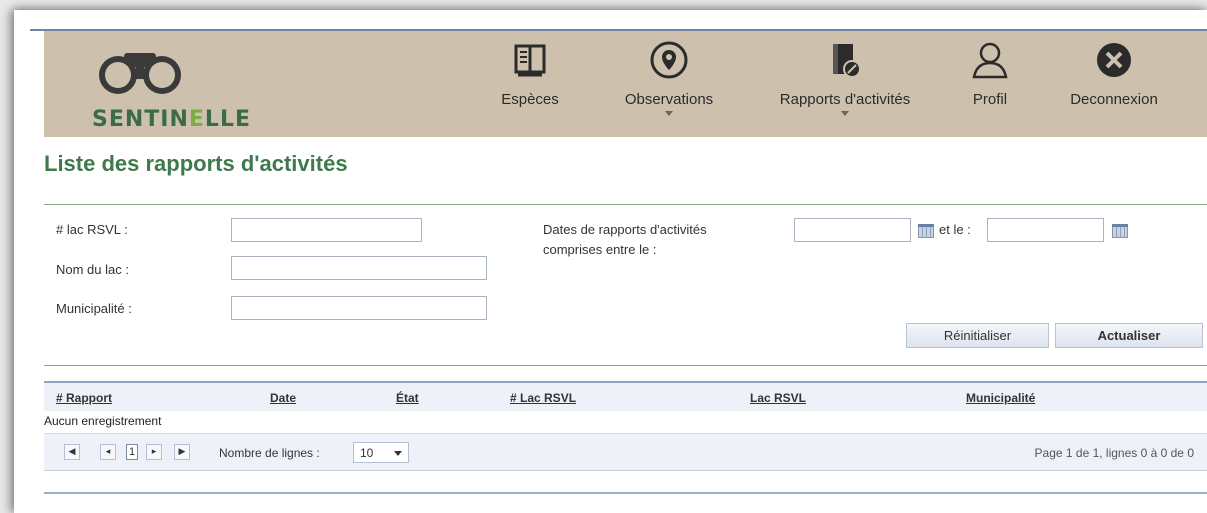  What do you see at coordinates (977, 335) in the screenshot?
I see `reset-button: Réinitialiser` at bounding box center [977, 335].